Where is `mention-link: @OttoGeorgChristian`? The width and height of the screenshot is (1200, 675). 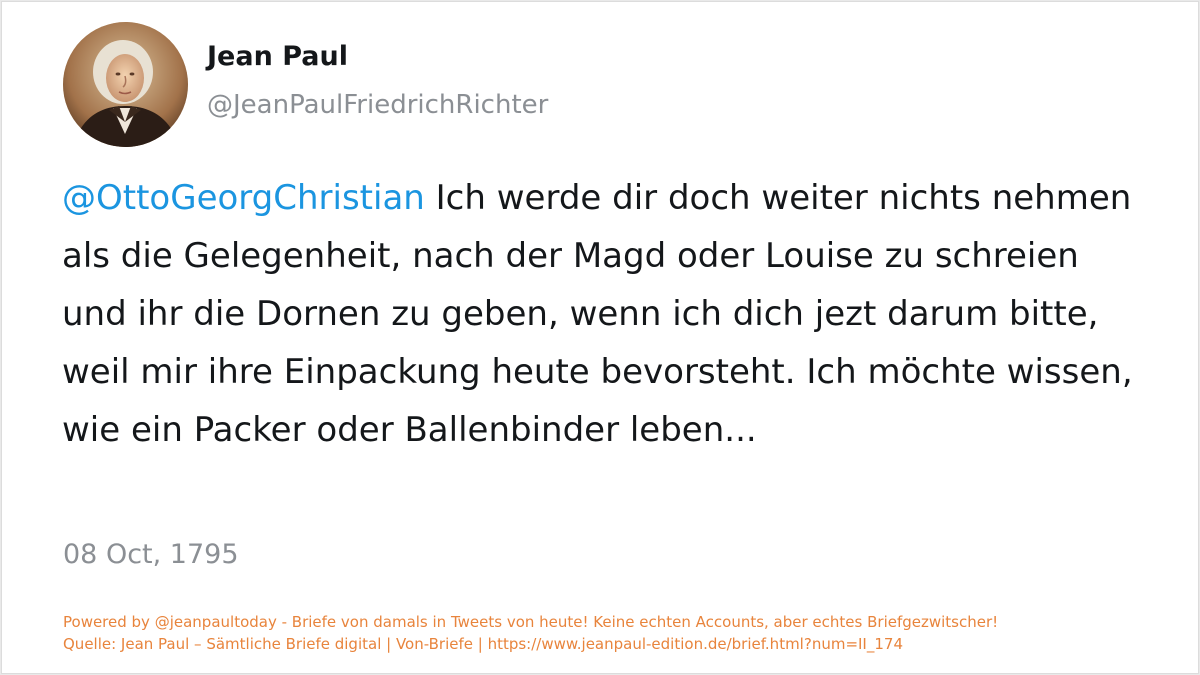 mention-link: @OttoGeorgChristian is located at coordinates (243, 198).